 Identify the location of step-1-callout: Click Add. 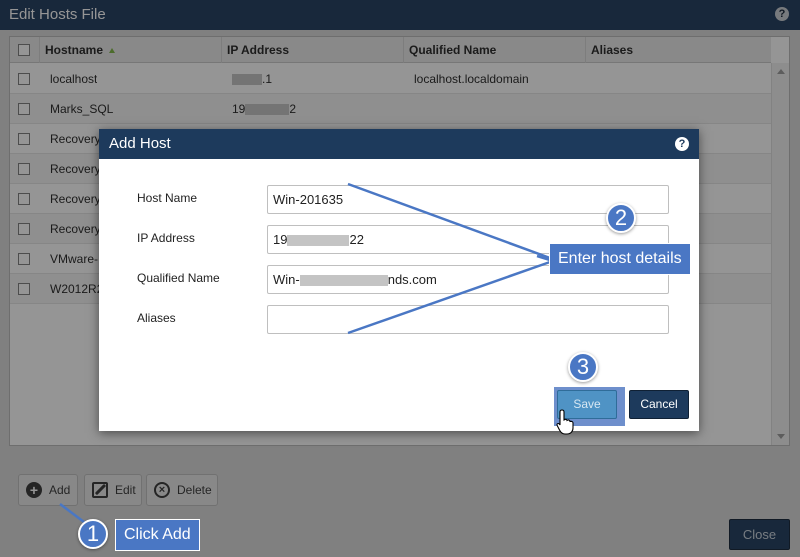
(157, 535).